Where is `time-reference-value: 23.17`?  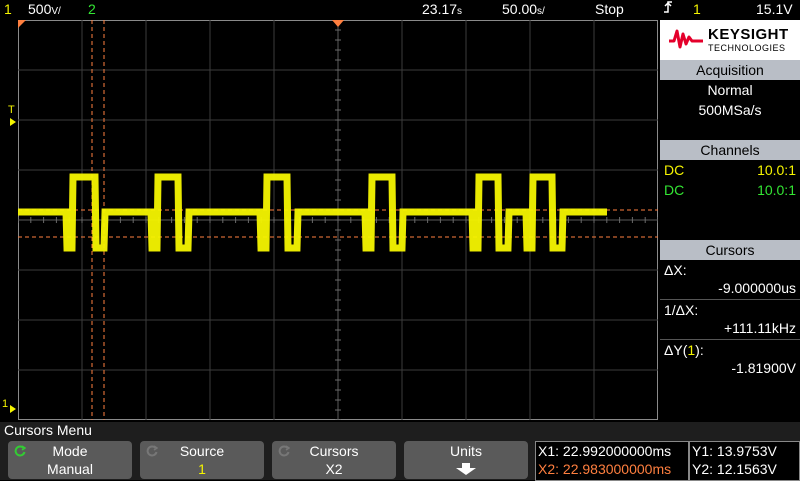
time-reference-value: 23.17 is located at coordinates (440, 9).